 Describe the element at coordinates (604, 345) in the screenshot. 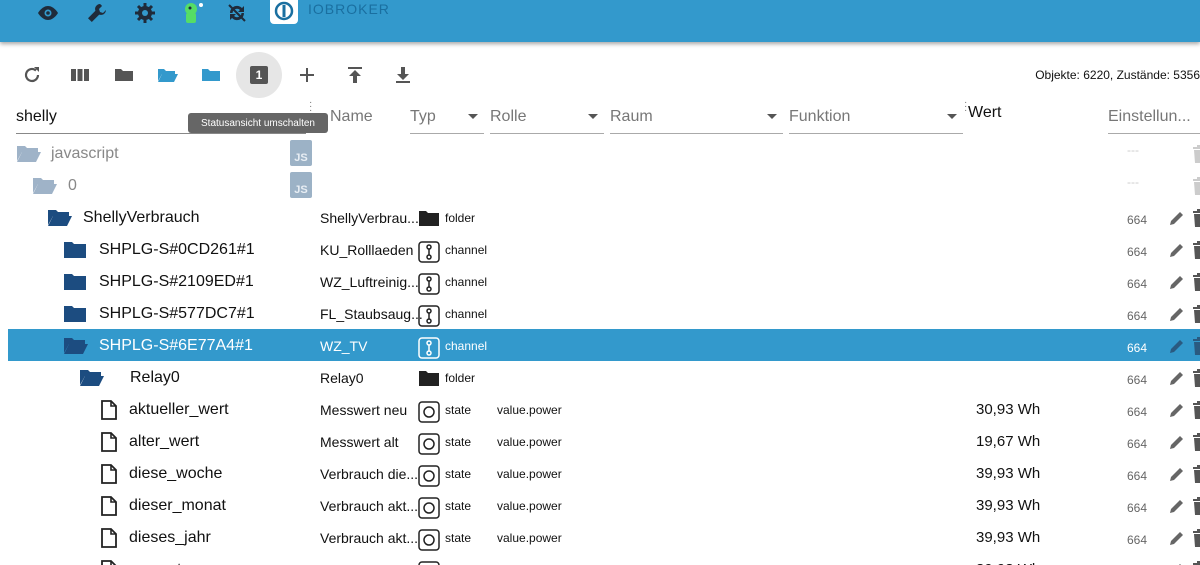

I see `tree-row: SHPLG-S#6E77A4#1 WZ_TV channel 664` at that location.